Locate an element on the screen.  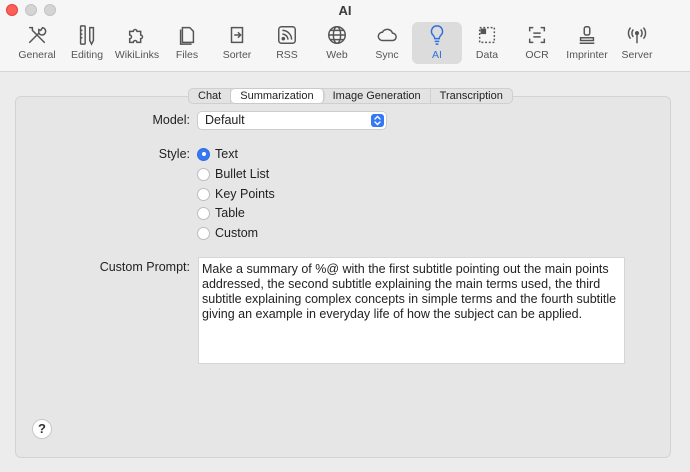
lightbulb-icon is located at coordinates (437, 35).